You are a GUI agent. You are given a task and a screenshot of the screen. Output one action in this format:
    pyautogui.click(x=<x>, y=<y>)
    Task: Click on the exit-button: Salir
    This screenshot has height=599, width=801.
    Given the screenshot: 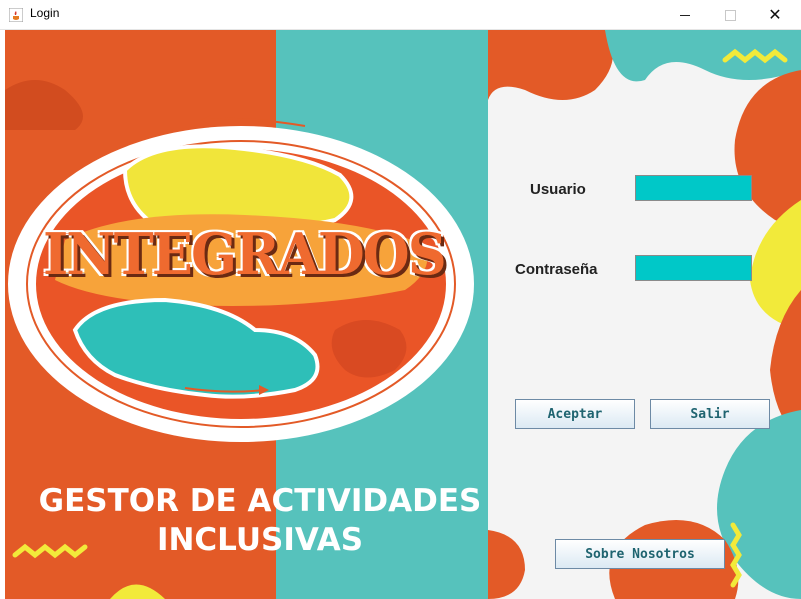 What is the action you would take?
    pyautogui.click(x=710, y=414)
    